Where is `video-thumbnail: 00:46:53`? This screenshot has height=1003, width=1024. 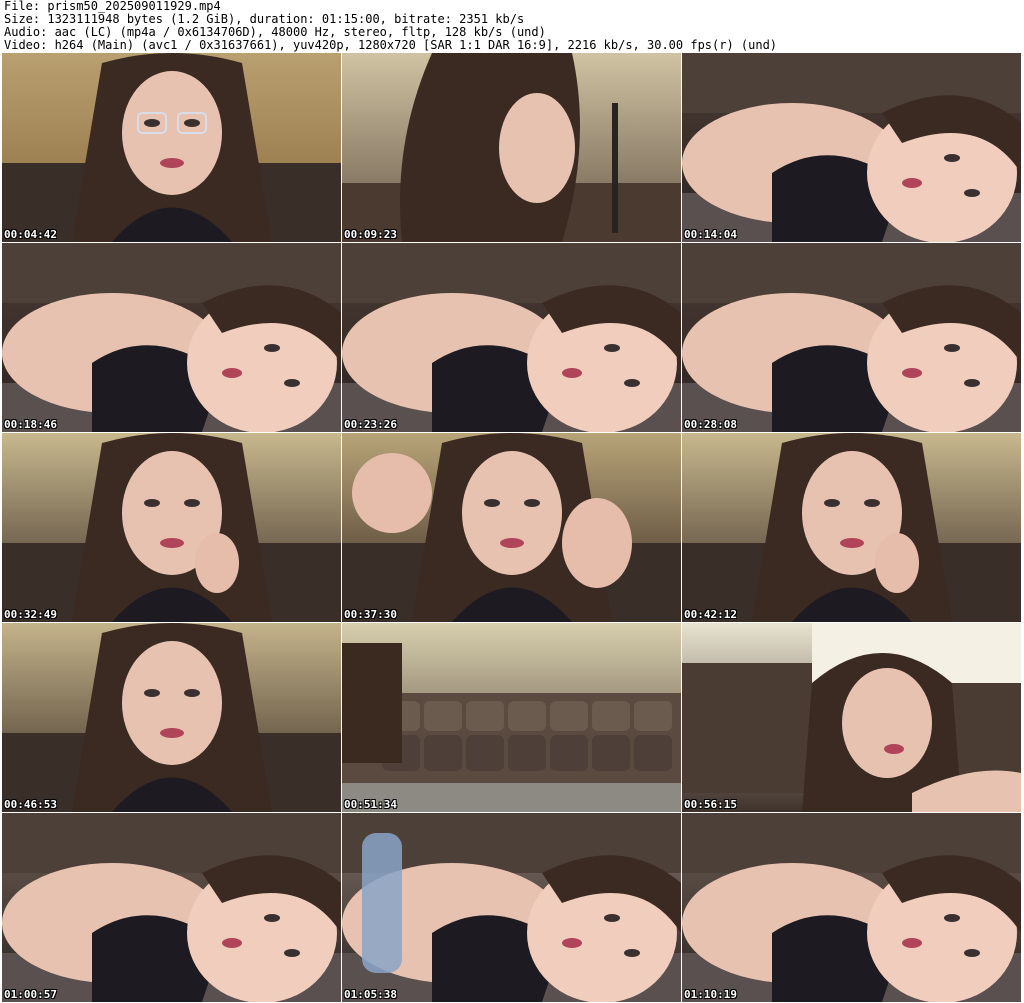
video-thumbnail: 00:46:53 is located at coordinates (171, 717).